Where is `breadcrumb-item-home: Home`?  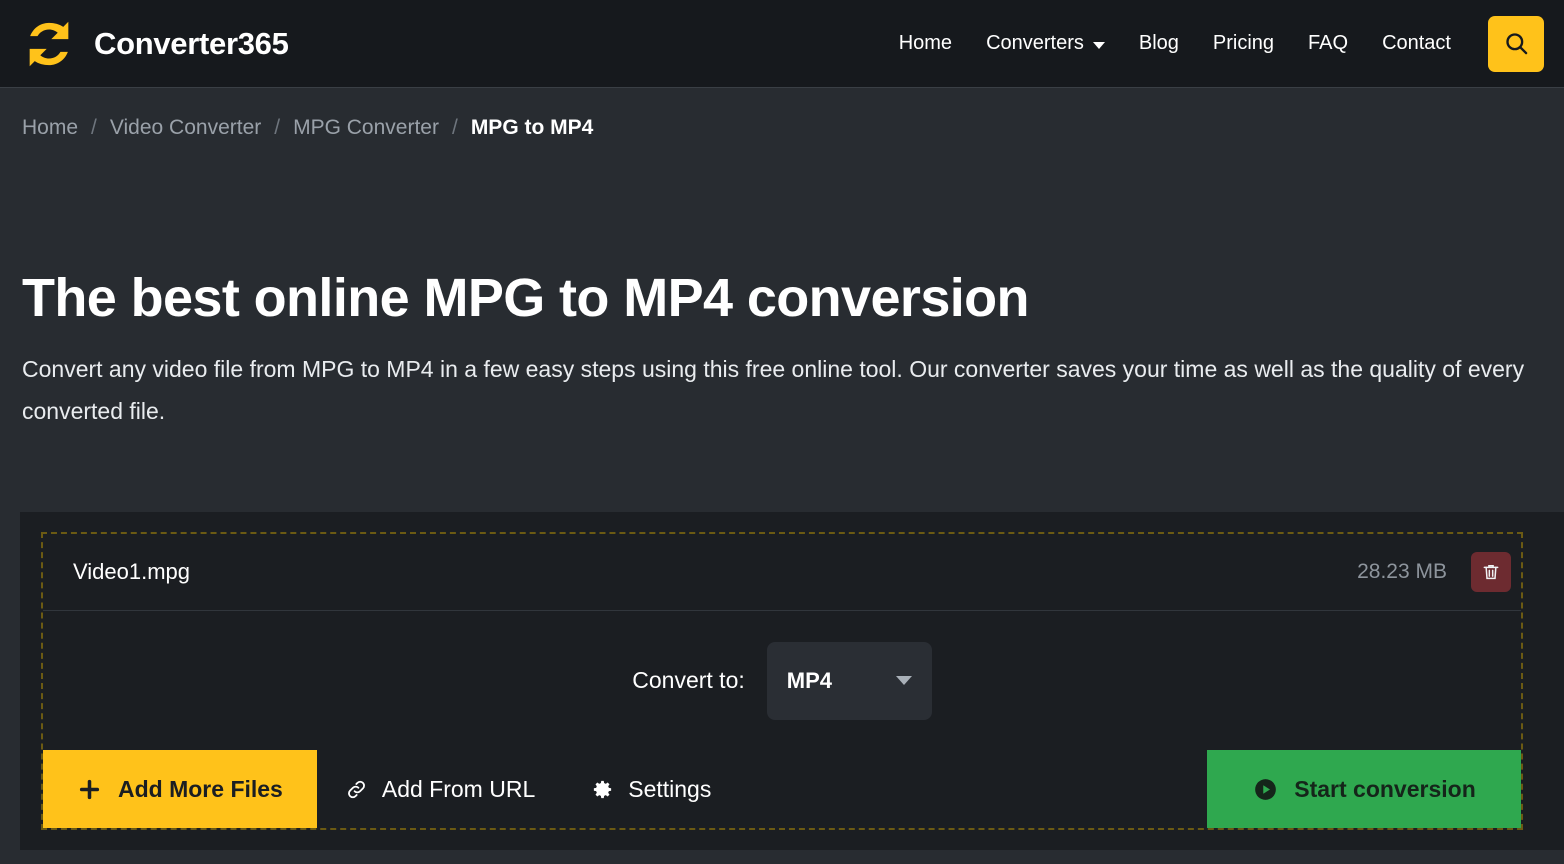
breadcrumb-item-home: Home is located at coordinates (50, 128).